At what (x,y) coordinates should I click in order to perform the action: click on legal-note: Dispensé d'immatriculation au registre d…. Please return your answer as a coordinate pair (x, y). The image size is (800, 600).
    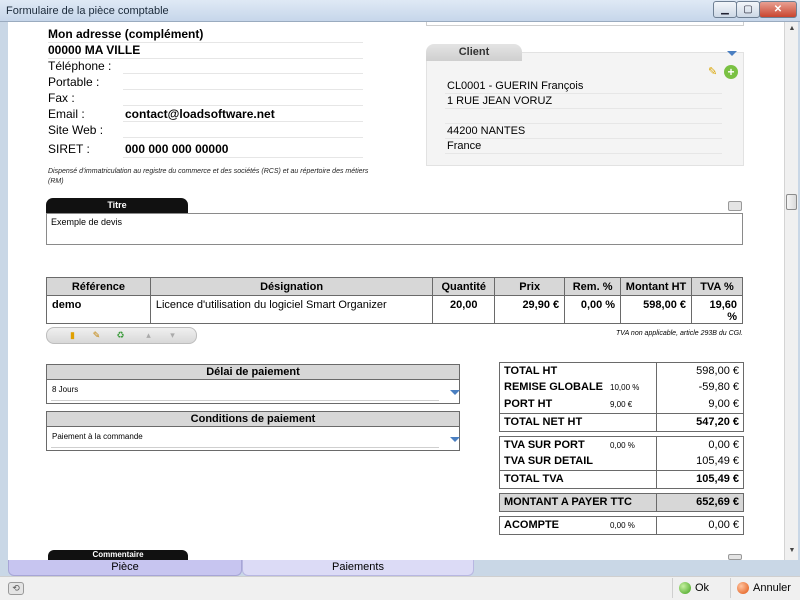
    Looking at the image, I should click on (208, 176).